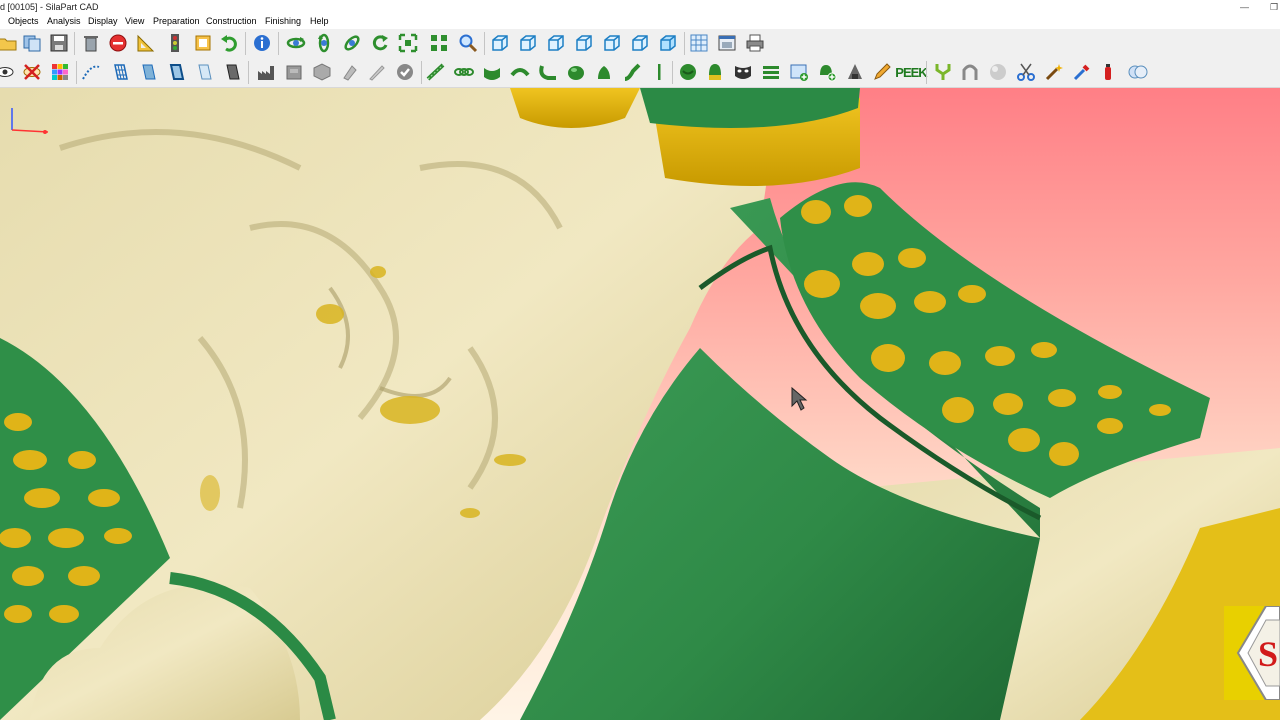 Image resolution: width=1280 pixels, height=720 pixels. Describe the element at coordinates (118, 43) in the screenshot. I see `stop-button` at that location.